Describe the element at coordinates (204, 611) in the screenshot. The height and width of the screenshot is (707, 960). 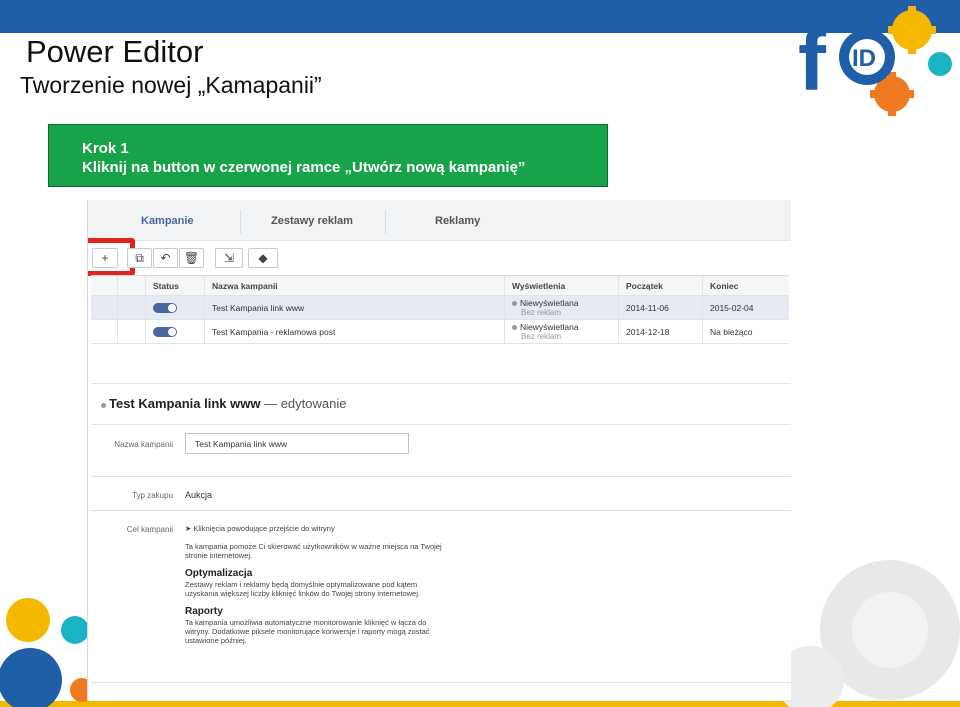
I see `reports-heading: Raporty` at that location.